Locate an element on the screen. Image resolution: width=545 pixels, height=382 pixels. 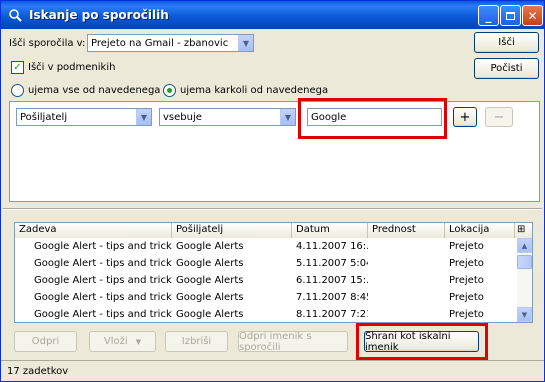
open-folder-button: Odpri imenik s sporočili is located at coordinates (293, 342).